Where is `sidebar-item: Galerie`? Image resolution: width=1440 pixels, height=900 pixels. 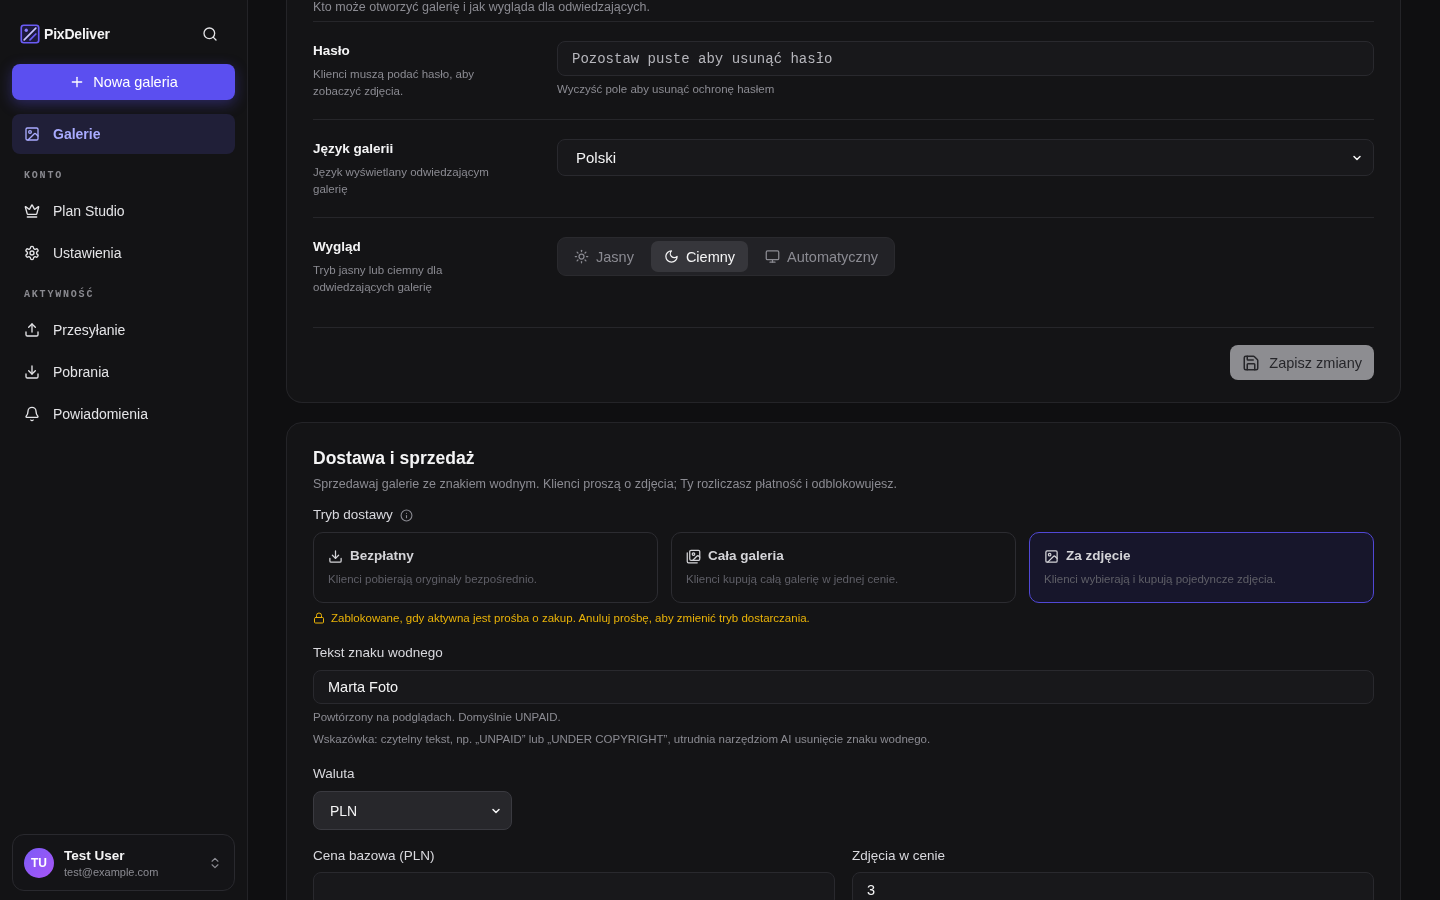 sidebar-item: Galerie is located at coordinates (123, 134).